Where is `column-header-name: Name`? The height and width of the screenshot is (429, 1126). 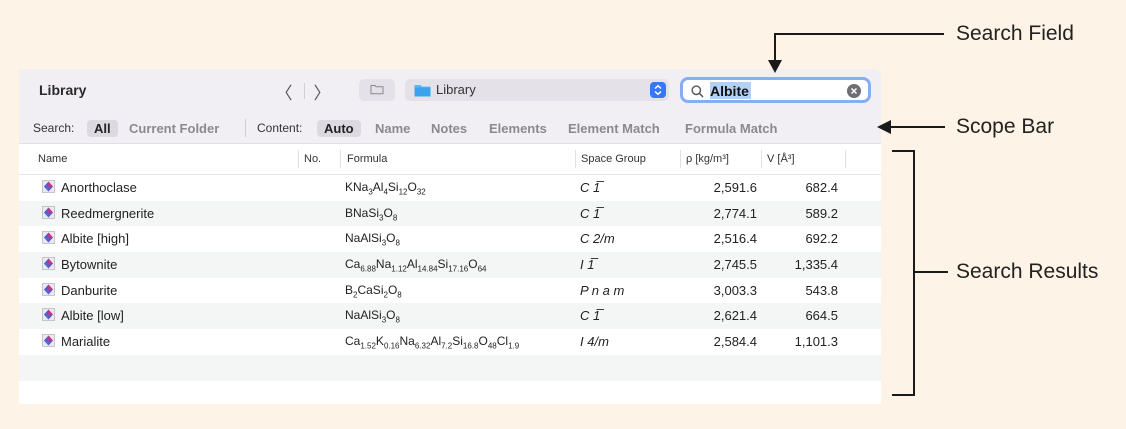 column-header-name: Name is located at coordinates (52, 159).